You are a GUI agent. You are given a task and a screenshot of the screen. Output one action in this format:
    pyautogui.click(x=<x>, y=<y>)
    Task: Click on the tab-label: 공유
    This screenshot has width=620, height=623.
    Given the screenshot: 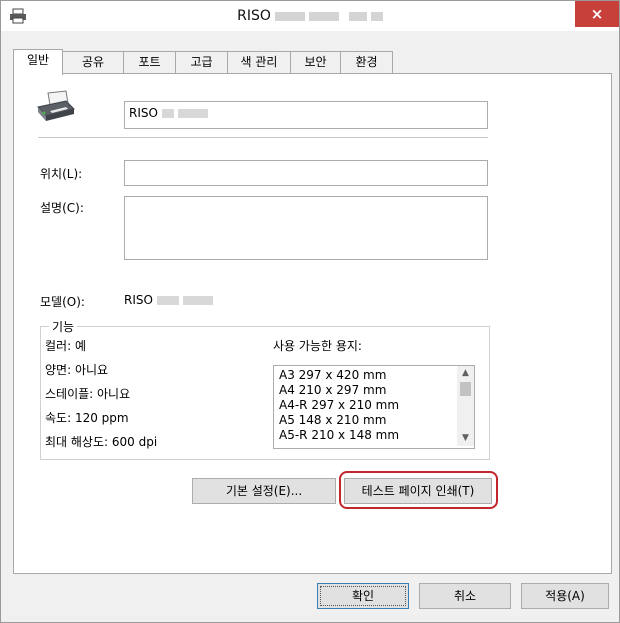 What is the action you would take?
    pyautogui.click(x=93, y=62)
    